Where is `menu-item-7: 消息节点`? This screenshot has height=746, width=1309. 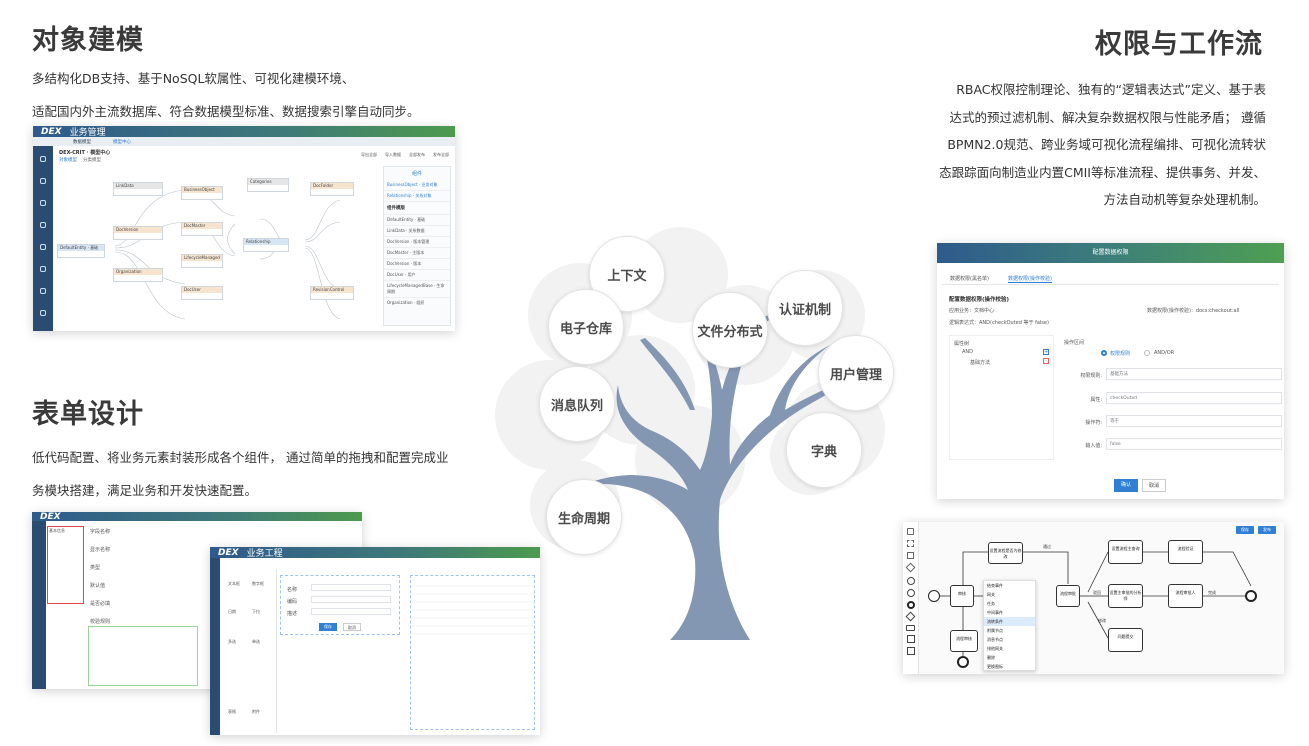 menu-item-7: 消息节点 is located at coordinates (1009, 639).